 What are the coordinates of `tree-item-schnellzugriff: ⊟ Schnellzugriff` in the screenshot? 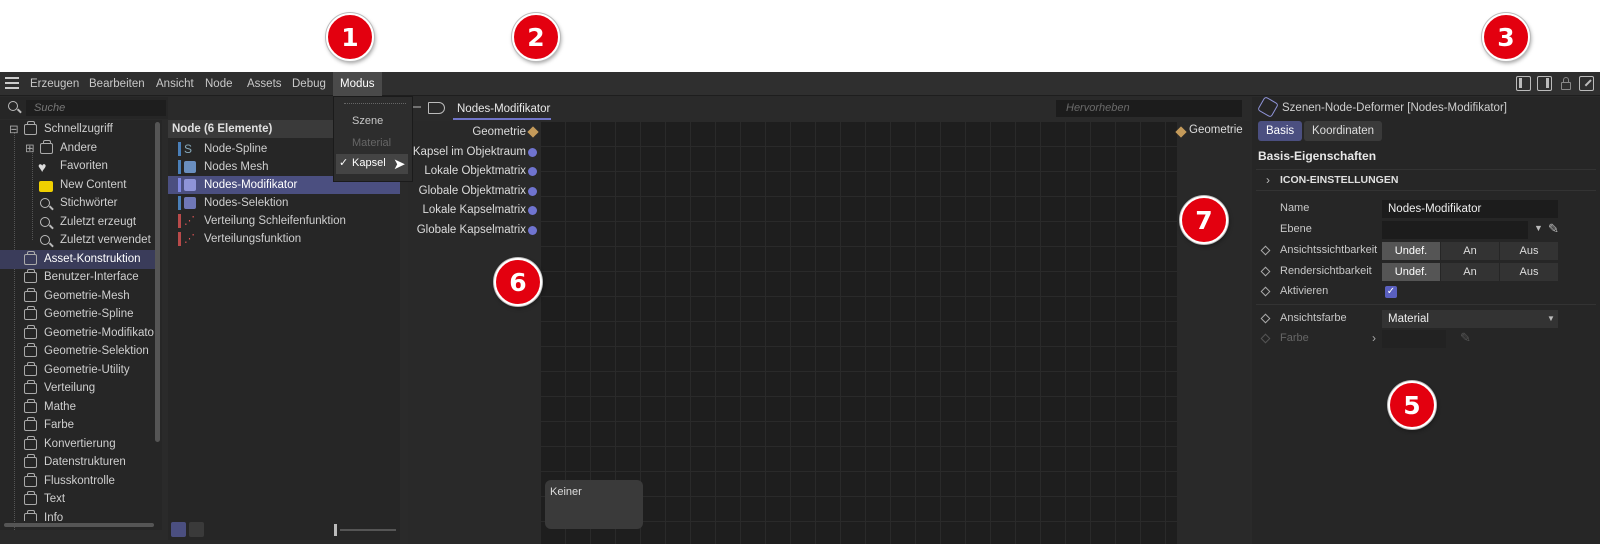 It's located at (77, 129).